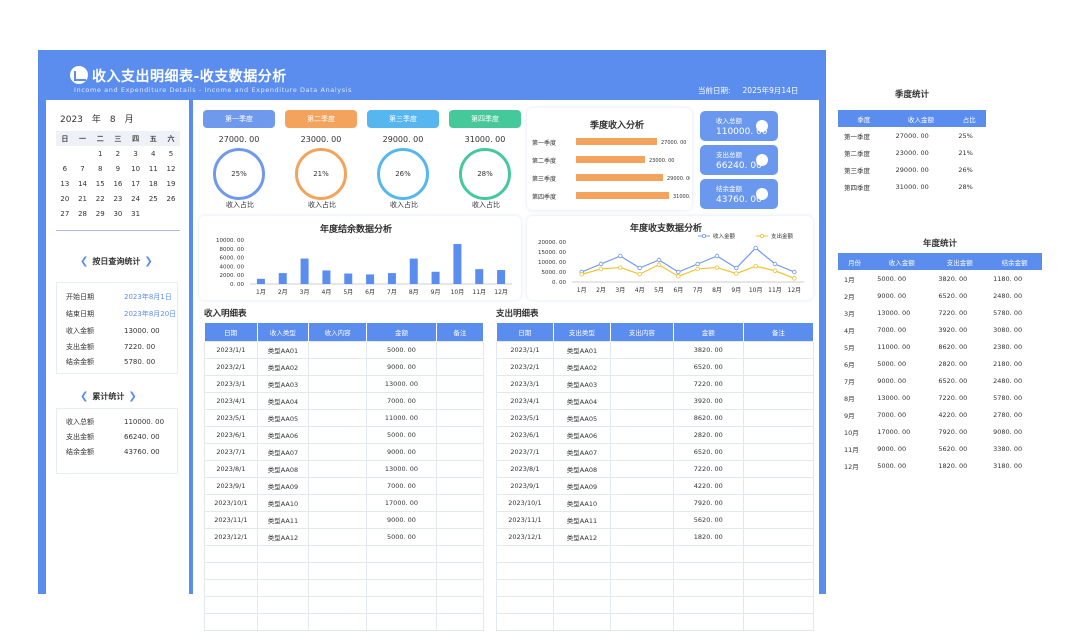 The width and height of the screenshot is (1080, 644). I want to click on kpi-card: 收入总额 110000. 00, so click(739, 126).